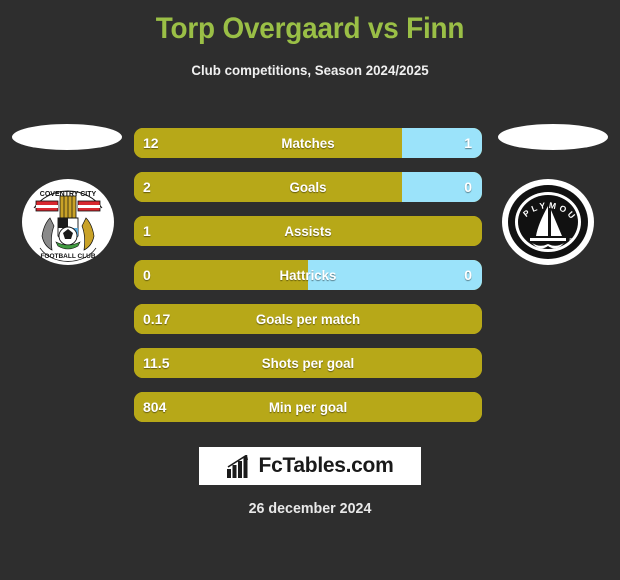 This screenshot has height=580, width=620. What do you see at coordinates (326, 465) in the screenshot?
I see `brand-text: FcTables.com` at bounding box center [326, 465].